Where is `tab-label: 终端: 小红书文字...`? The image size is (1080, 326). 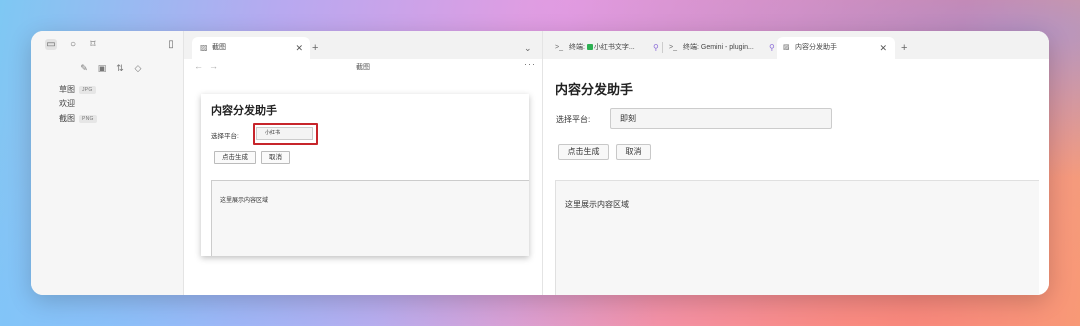
tab-label: 终端: 小红书文字... is located at coordinates (602, 47).